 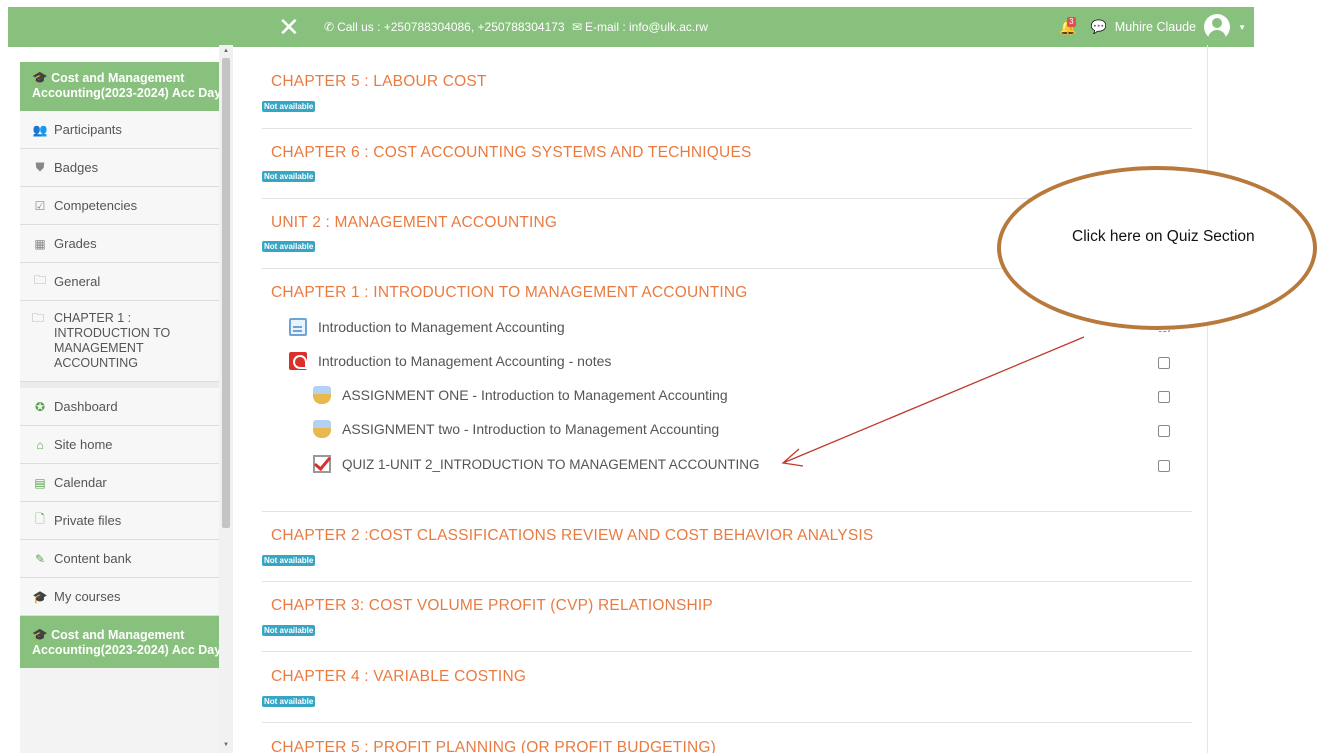 What do you see at coordinates (40, 558) in the screenshot?
I see `brush-icon: ✎` at bounding box center [40, 558].